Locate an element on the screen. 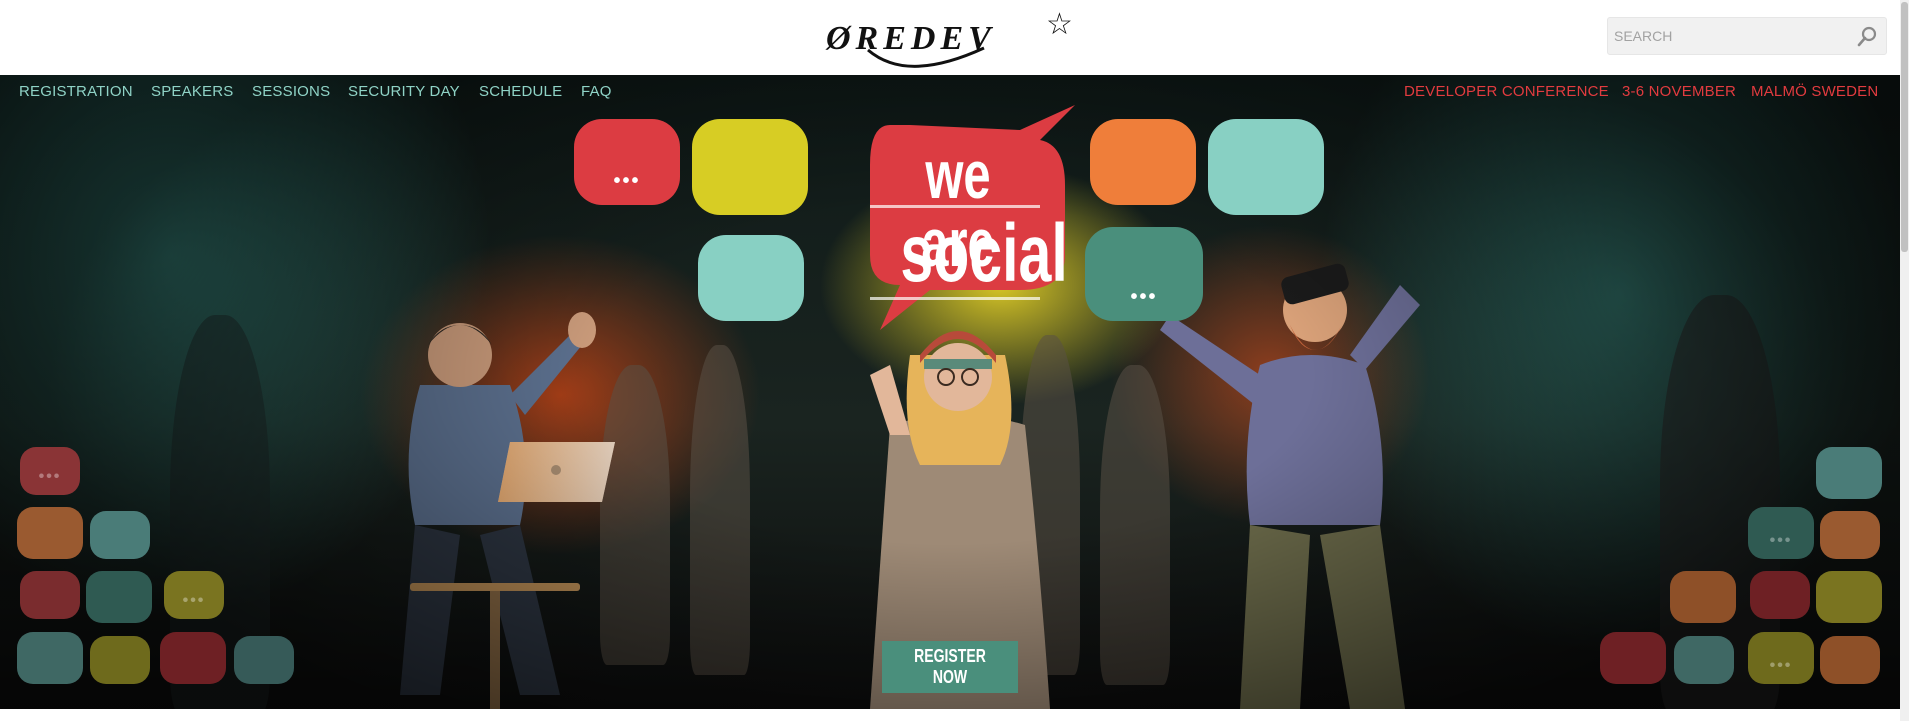  search-input is located at coordinates (1729, 36).